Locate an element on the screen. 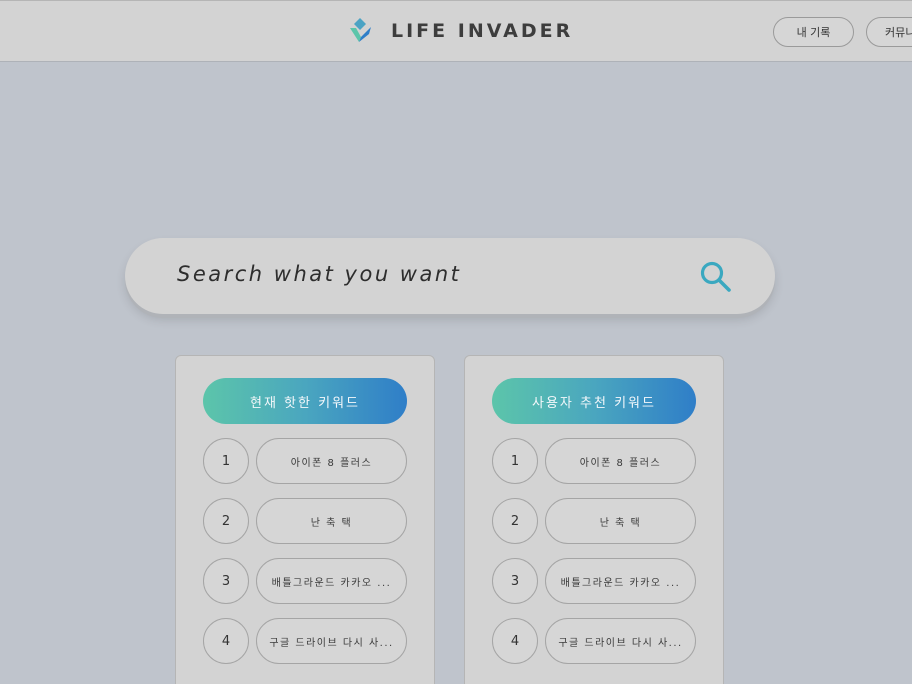 This screenshot has width=912, height=684. search-bar: Search what you want is located at coordinates (450, 276).